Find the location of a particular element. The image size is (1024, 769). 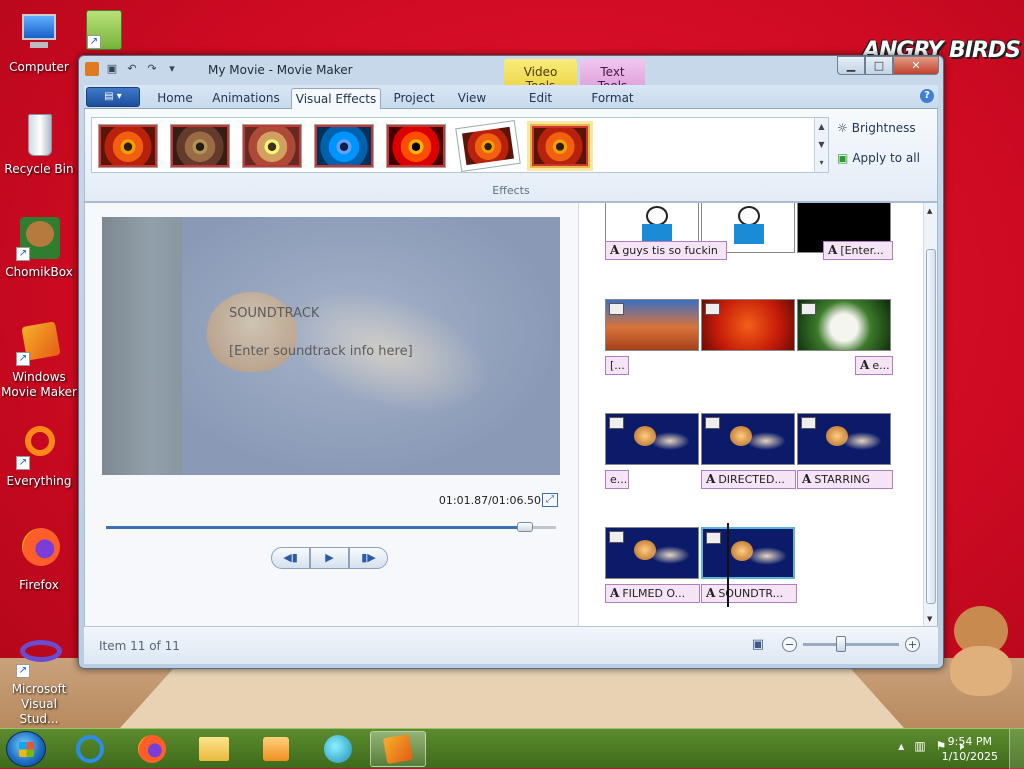

show-desktop-button is located at coordinates (1016, 749).